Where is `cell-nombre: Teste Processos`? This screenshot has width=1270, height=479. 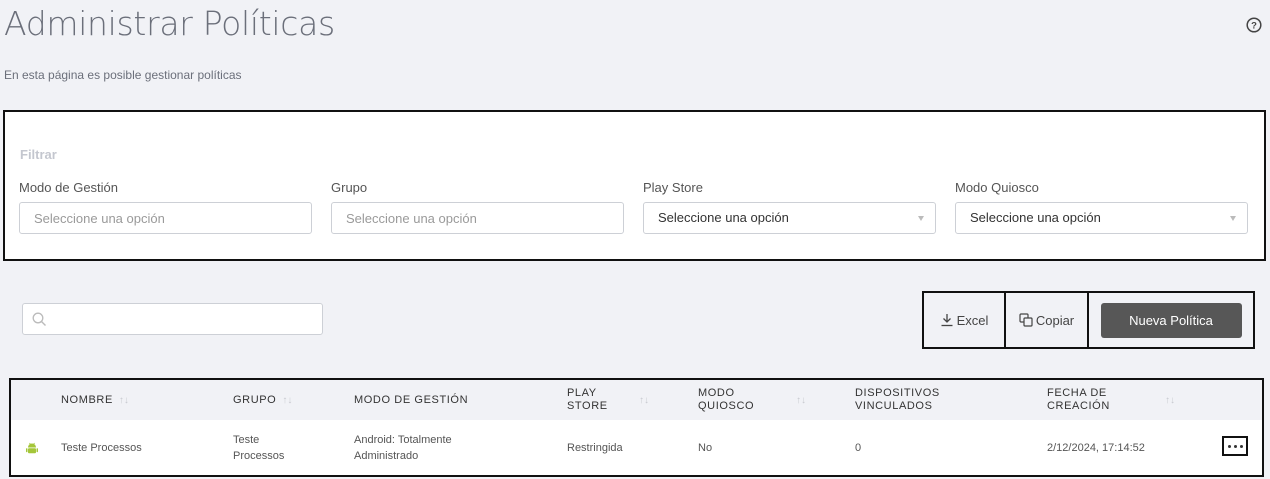 cell-nombre: Teste Processos is located at coordinates (101, 447).